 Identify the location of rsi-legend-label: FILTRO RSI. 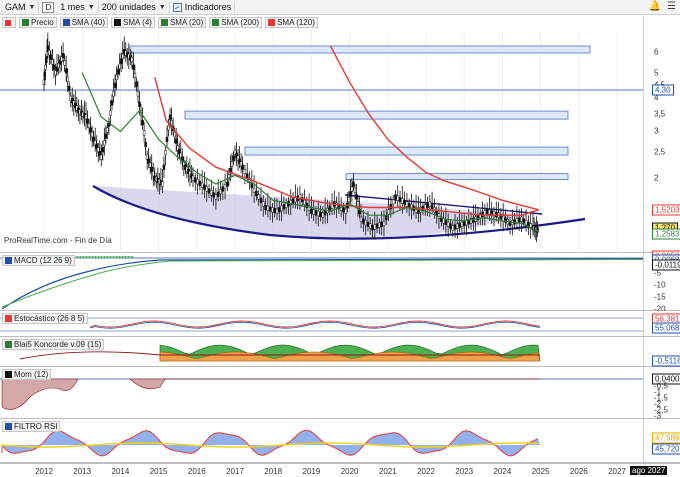
(36, 426).